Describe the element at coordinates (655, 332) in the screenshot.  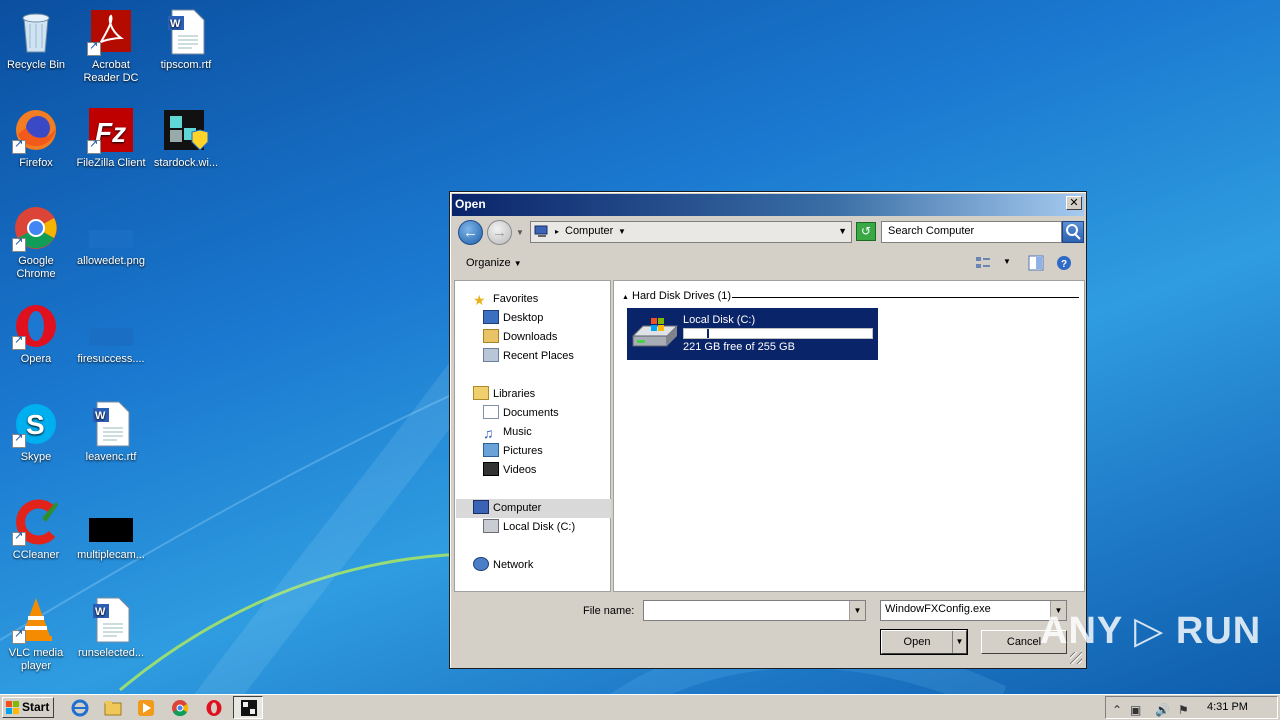
I see `hard-drive-icon` at that location.